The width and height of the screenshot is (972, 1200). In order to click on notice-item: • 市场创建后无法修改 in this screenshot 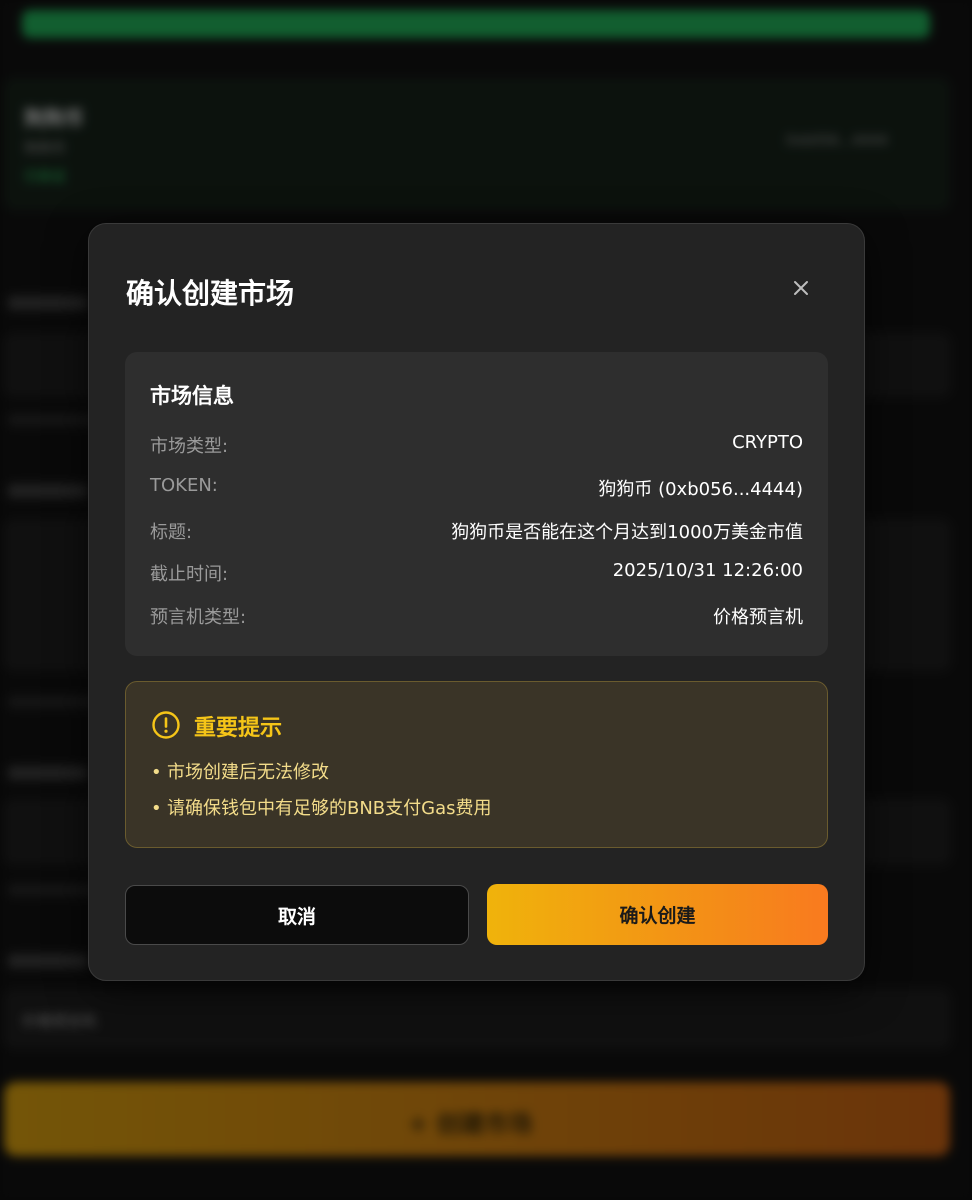, I will do `click(240, 771)`.